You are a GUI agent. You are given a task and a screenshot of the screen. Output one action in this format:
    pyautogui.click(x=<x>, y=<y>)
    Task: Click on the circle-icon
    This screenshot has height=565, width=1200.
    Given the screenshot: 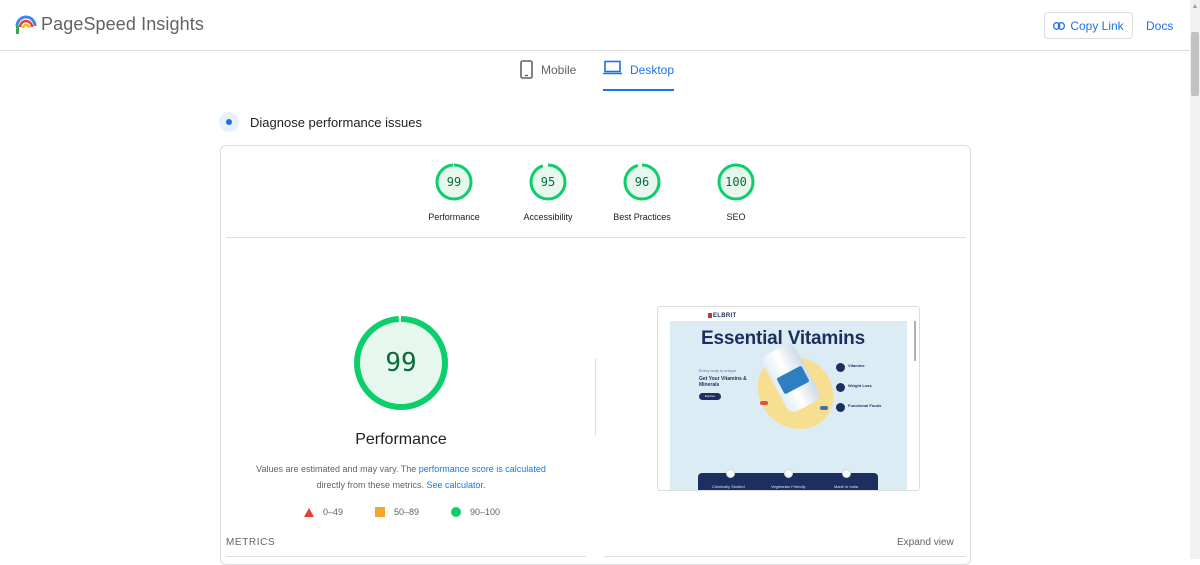 What is the action you would take?
    pyautogui.click(x=456, y=512)
    